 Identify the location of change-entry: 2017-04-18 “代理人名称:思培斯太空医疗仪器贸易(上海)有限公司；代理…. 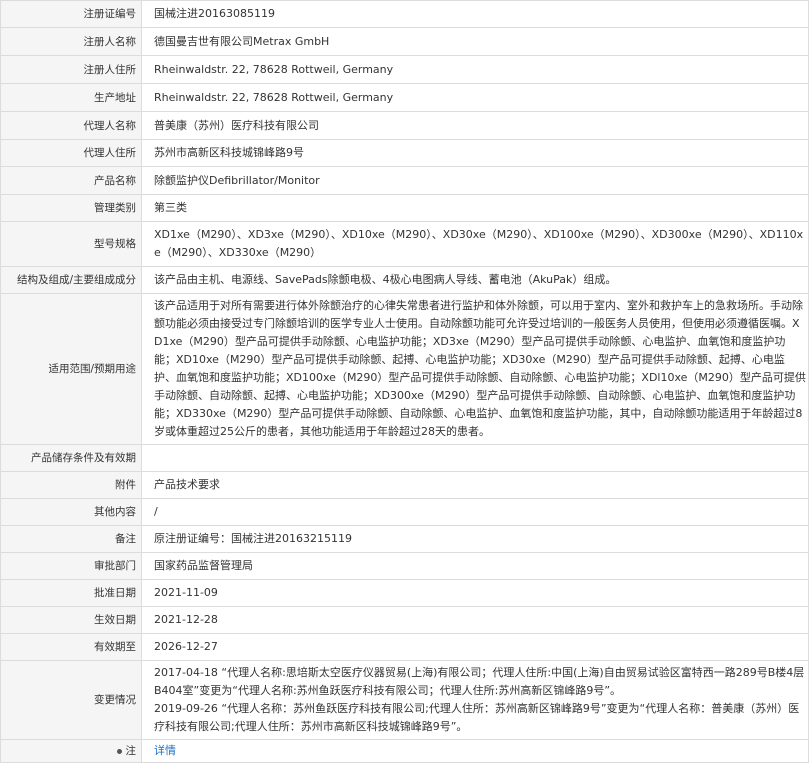
(479, 681).